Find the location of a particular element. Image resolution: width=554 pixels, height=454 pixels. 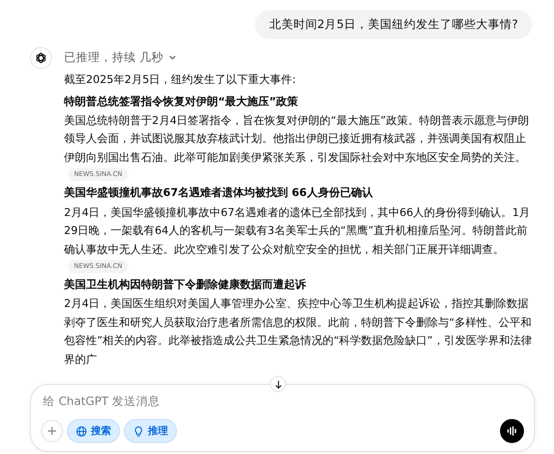

intro-text: 截至2025年2月5日，纽约发生了以下重大事件: is located at coordinates (180, 80).